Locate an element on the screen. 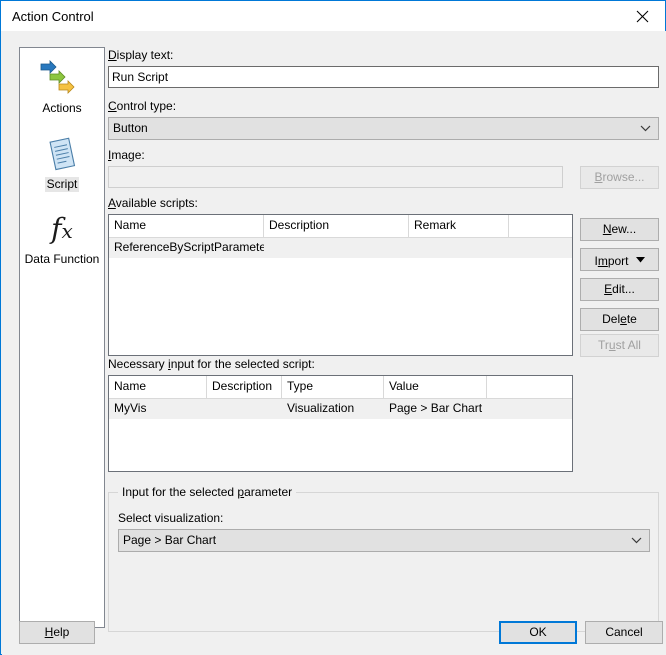  sidebar-item-script: Script is located at coordinates (62, 162).